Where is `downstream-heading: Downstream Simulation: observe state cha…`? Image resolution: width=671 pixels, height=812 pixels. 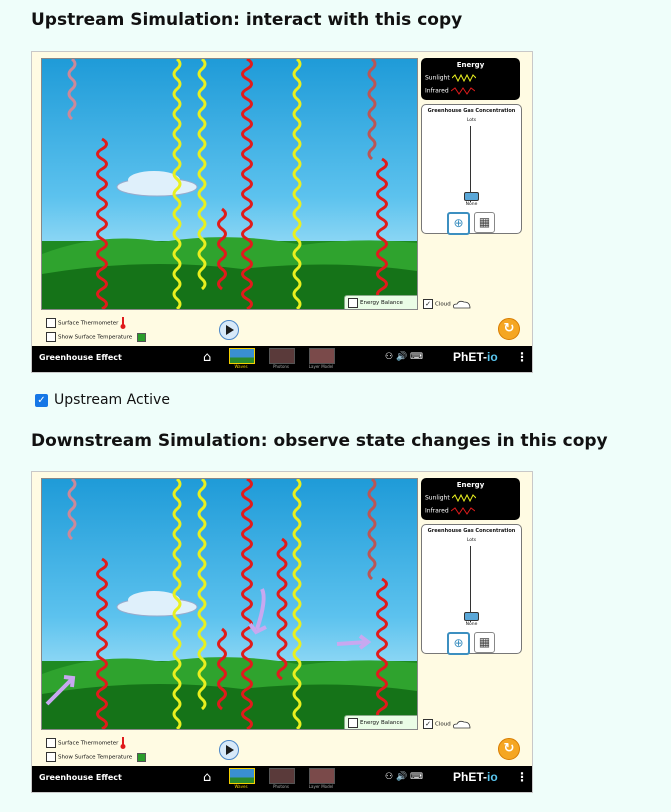 downstream-heading: Downstream Simulation: observe state cha… is located at coordinates (319, 441).